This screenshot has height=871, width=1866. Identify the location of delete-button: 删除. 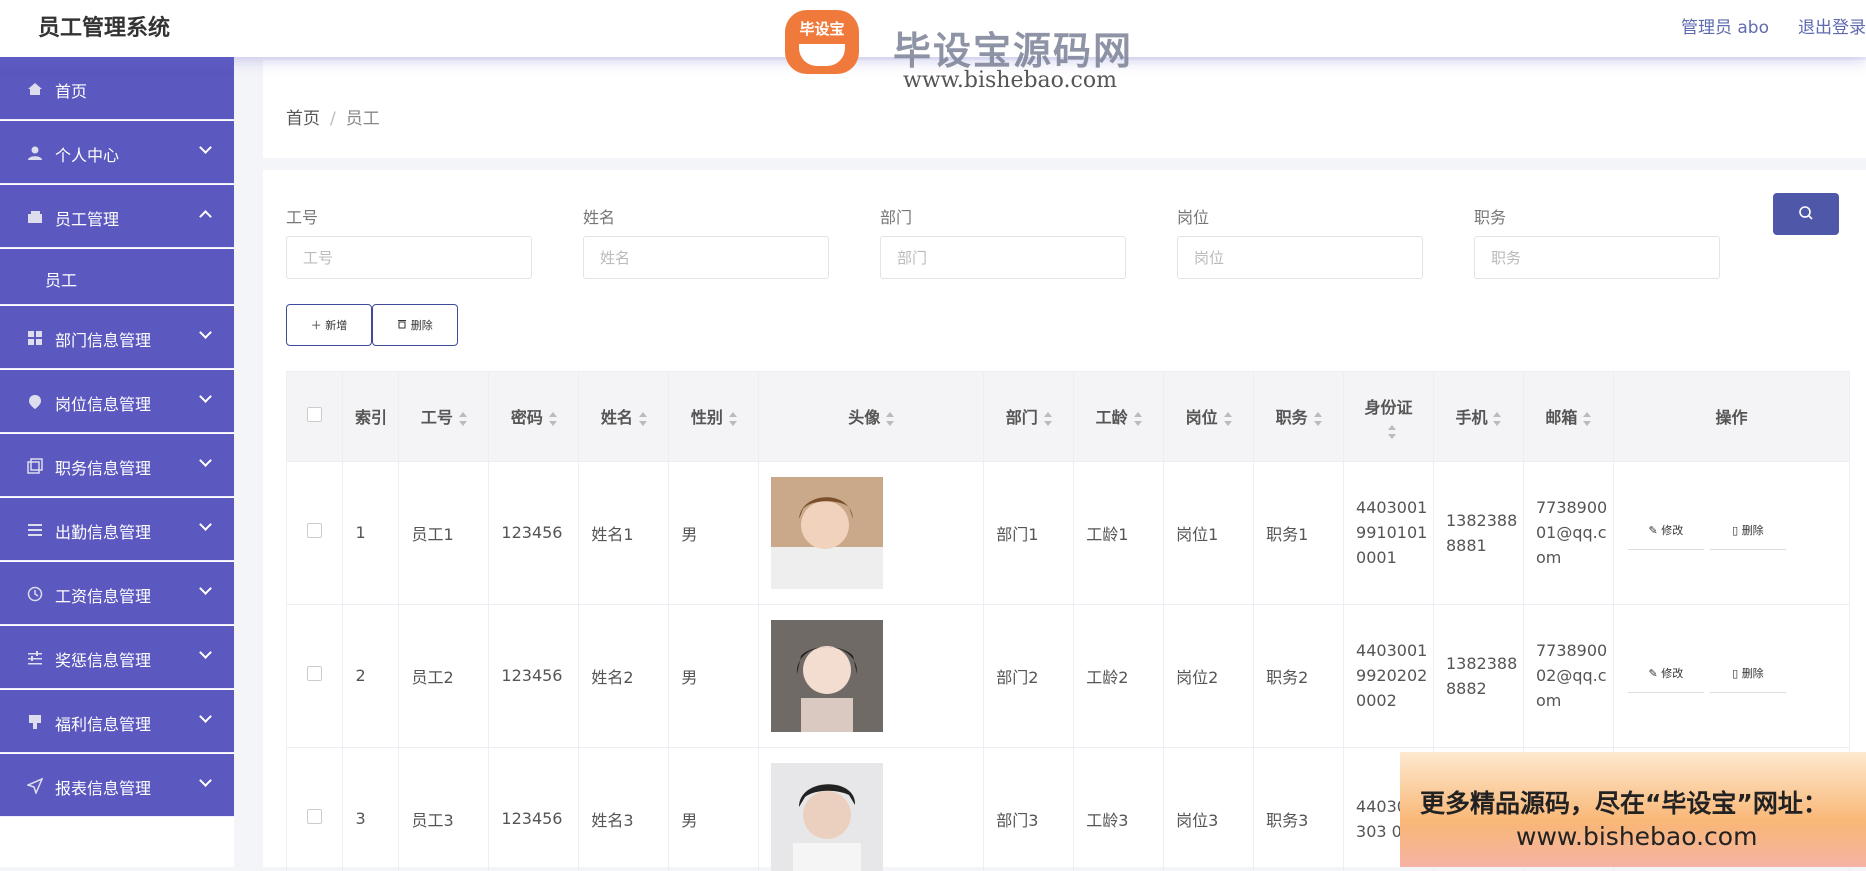
(415, 325).